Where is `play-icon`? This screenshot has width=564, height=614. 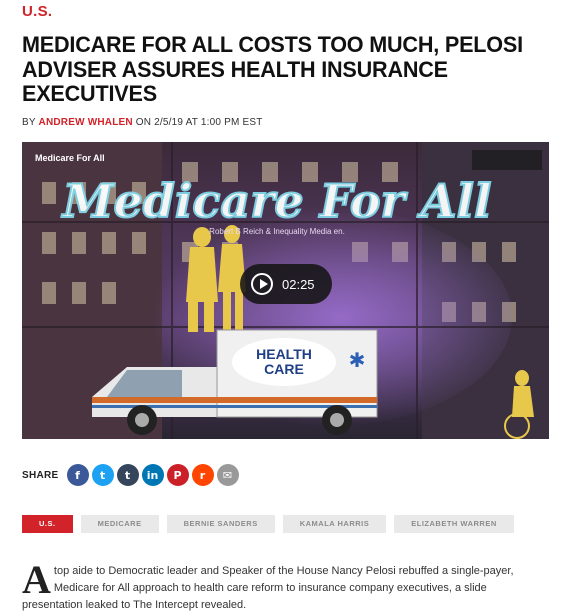
play-icon is located at coordinates (262, 284).